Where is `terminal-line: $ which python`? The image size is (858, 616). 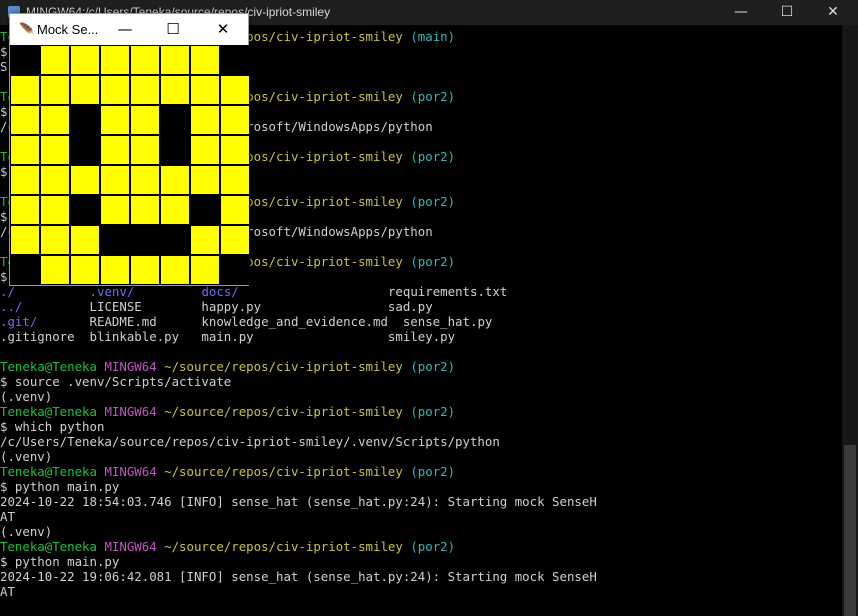
terminal-line: $ which python is located at coordinates (52, 426).